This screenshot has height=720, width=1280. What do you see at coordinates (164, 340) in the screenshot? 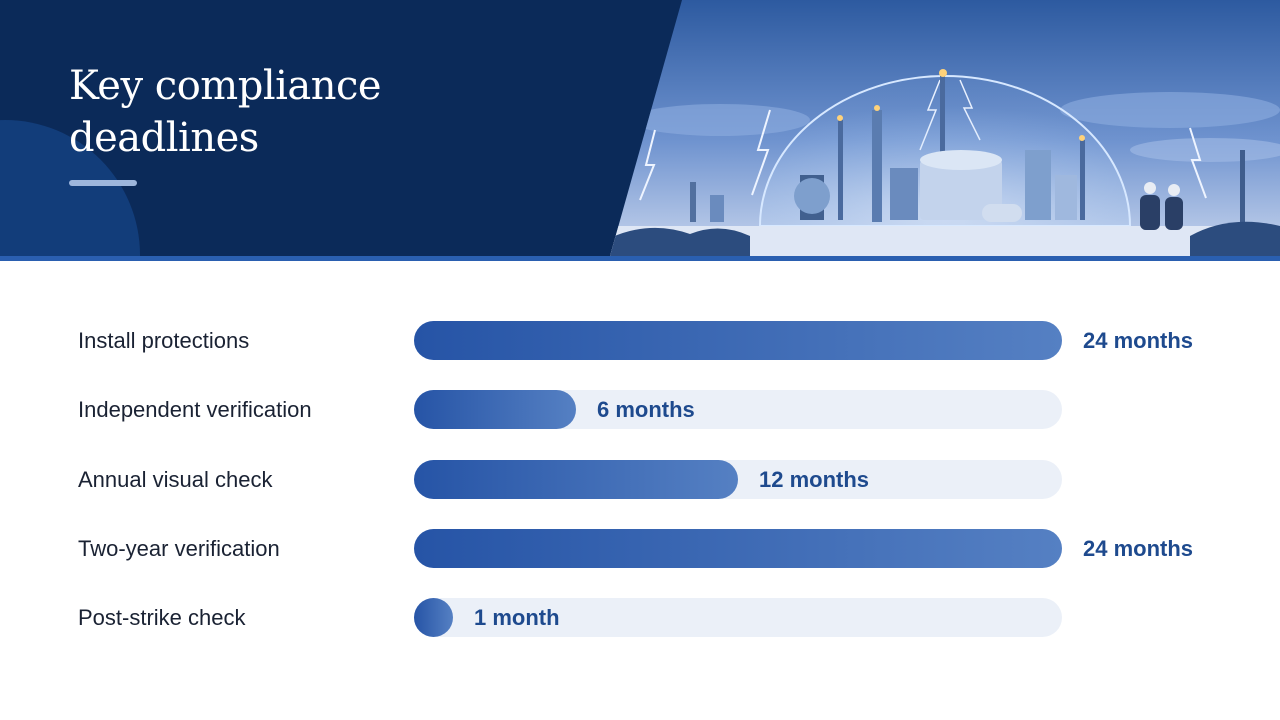
I see `category-label: Install protections` at bounding box center [164, 340].